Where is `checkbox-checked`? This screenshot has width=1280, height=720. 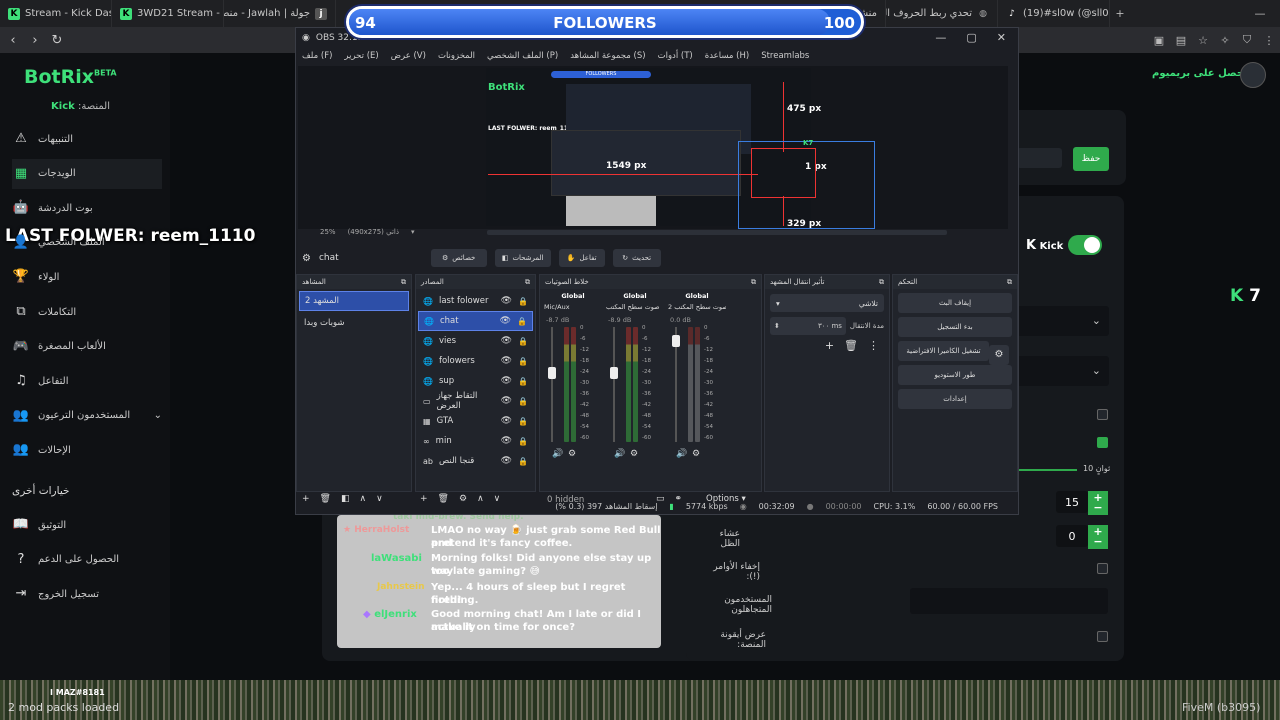
checkbox-checked is located at coordinates (1102, 442).